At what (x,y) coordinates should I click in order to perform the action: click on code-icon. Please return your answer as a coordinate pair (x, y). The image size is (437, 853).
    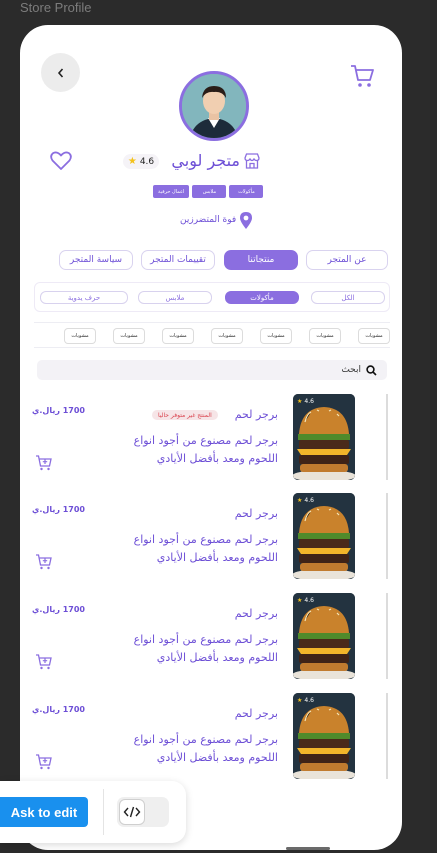
    Looking at the image, I should click on (132, 812).